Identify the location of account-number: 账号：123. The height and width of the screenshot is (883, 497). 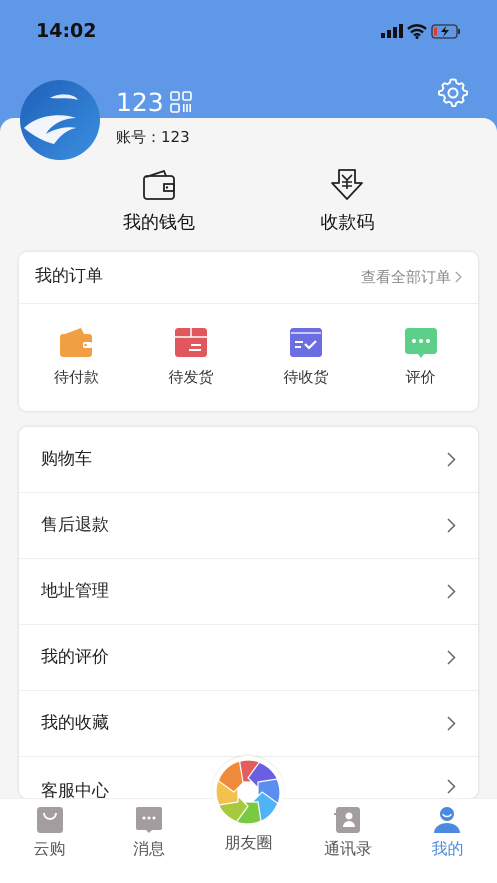
(153, 137).